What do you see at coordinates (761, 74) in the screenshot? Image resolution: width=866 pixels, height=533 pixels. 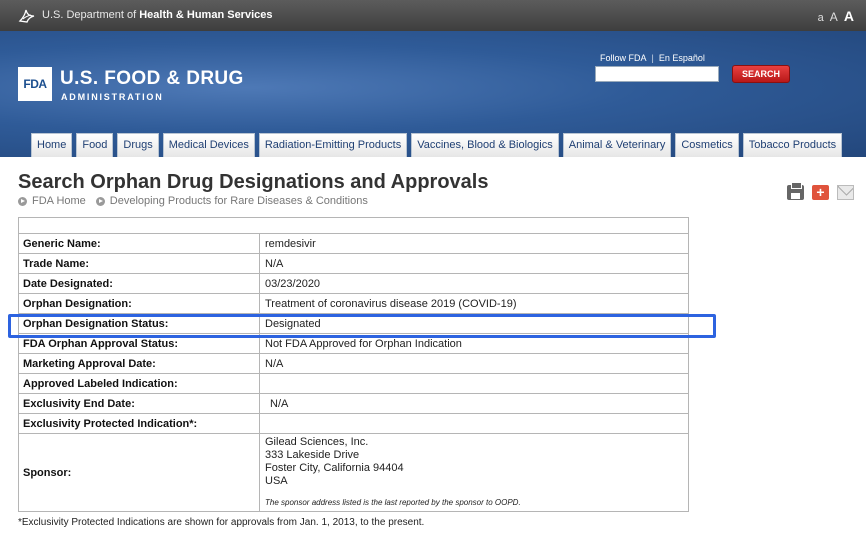 I see `search-button: SEARCH` at bounding box center [761, 74].